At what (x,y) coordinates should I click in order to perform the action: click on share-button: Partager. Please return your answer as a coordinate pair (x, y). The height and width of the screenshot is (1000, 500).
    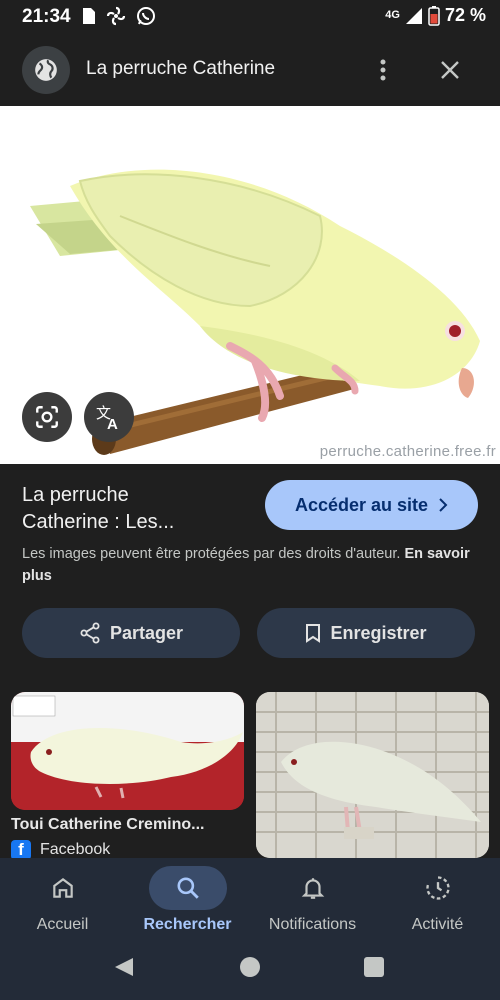
    Looking at the image, I should click on (131, 633).